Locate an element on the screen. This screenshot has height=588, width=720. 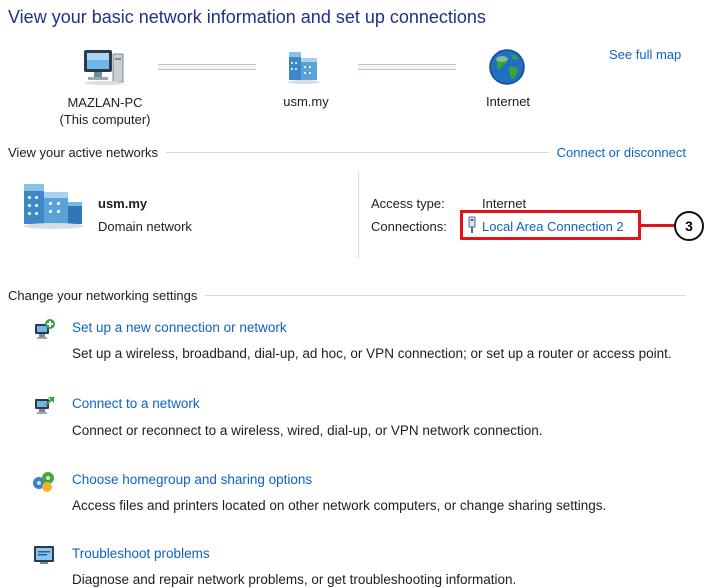
local-area-connection-link: Local Area Connection 2 is located at coordinates (553, 226).